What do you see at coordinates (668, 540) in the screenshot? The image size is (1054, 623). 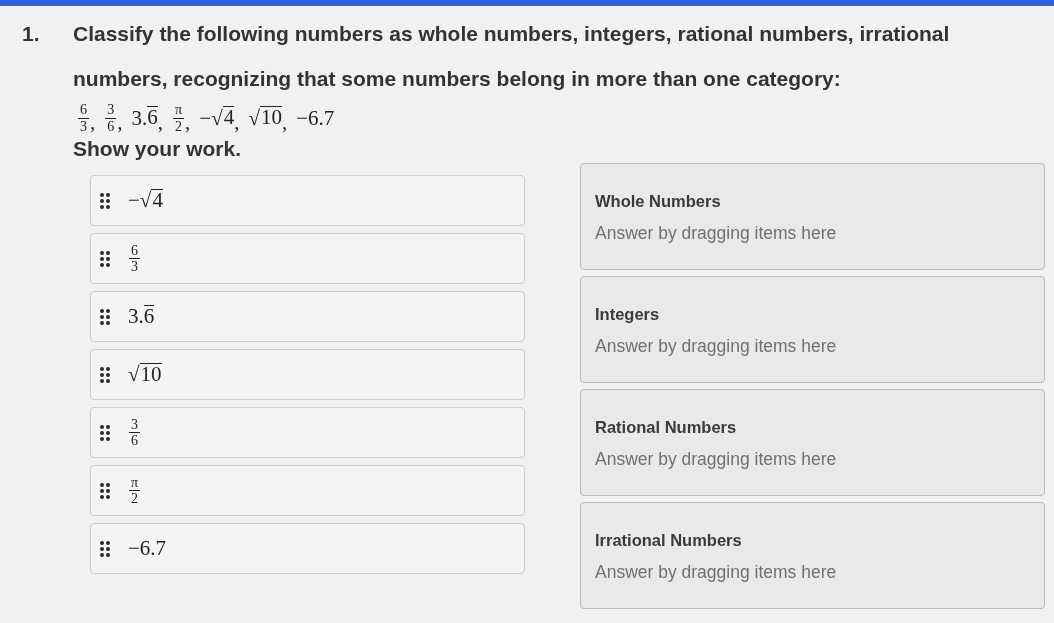 I see `category-title: Irrational Numbers` at bounding box center [668, 540].